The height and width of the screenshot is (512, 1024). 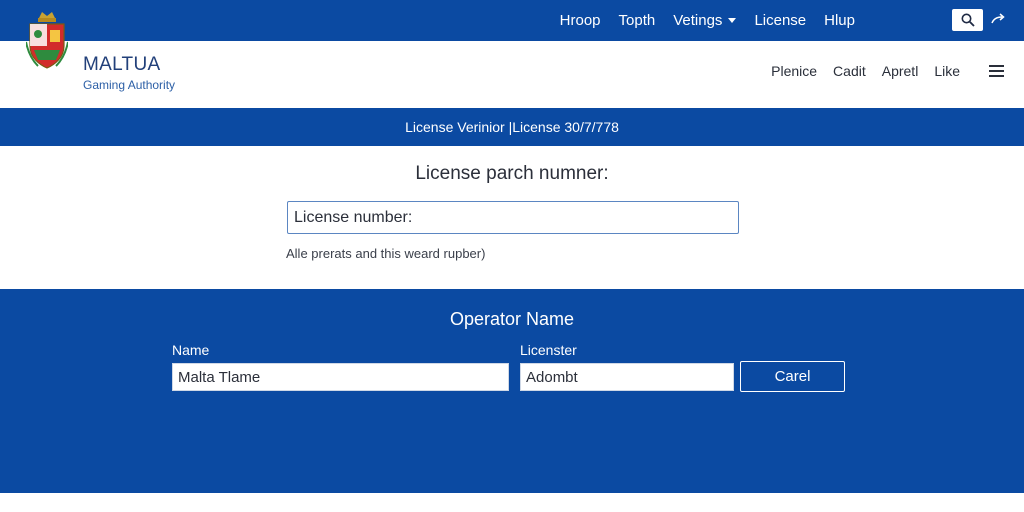 I want to click on top-nav-item-vetings: Vetings, so click(x=704, y=20).